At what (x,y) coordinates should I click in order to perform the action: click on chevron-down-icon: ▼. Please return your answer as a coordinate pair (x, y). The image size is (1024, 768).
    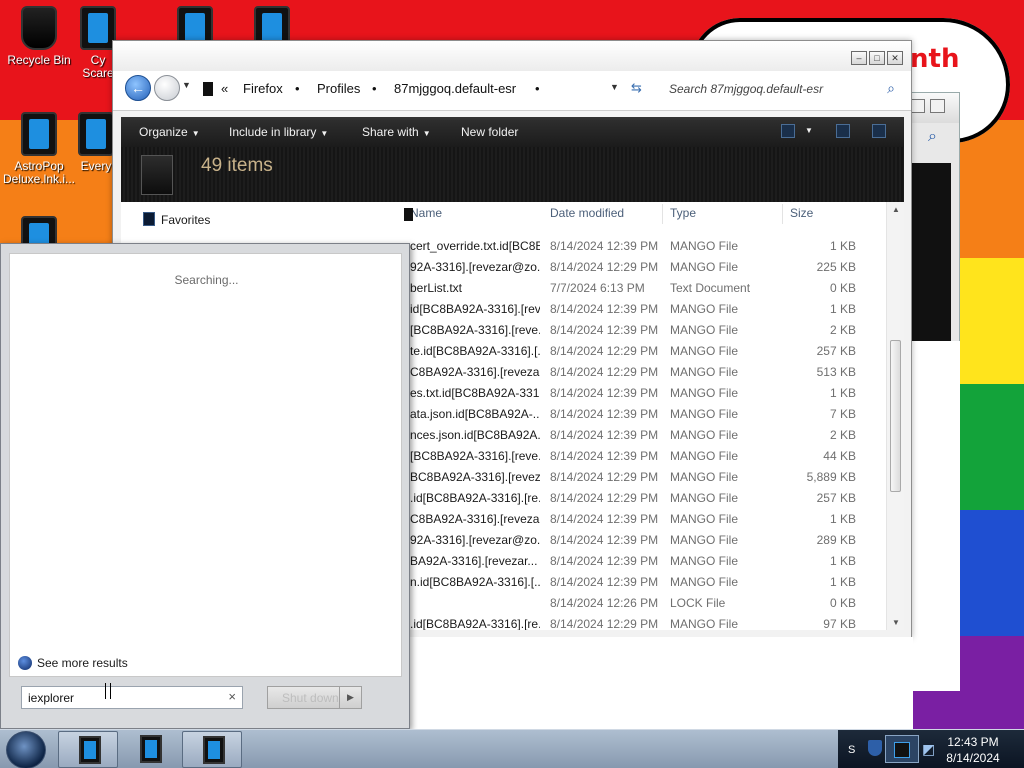
    Looking at the image, I should click on (324, 133).